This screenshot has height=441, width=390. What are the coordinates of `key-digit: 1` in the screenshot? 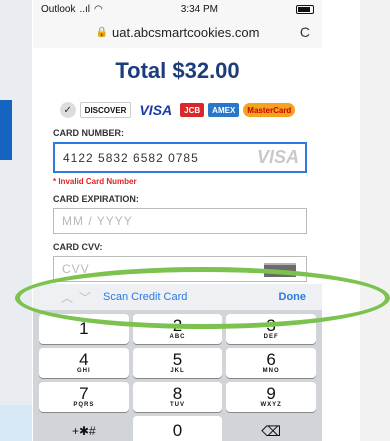 It's located at (84, 328).